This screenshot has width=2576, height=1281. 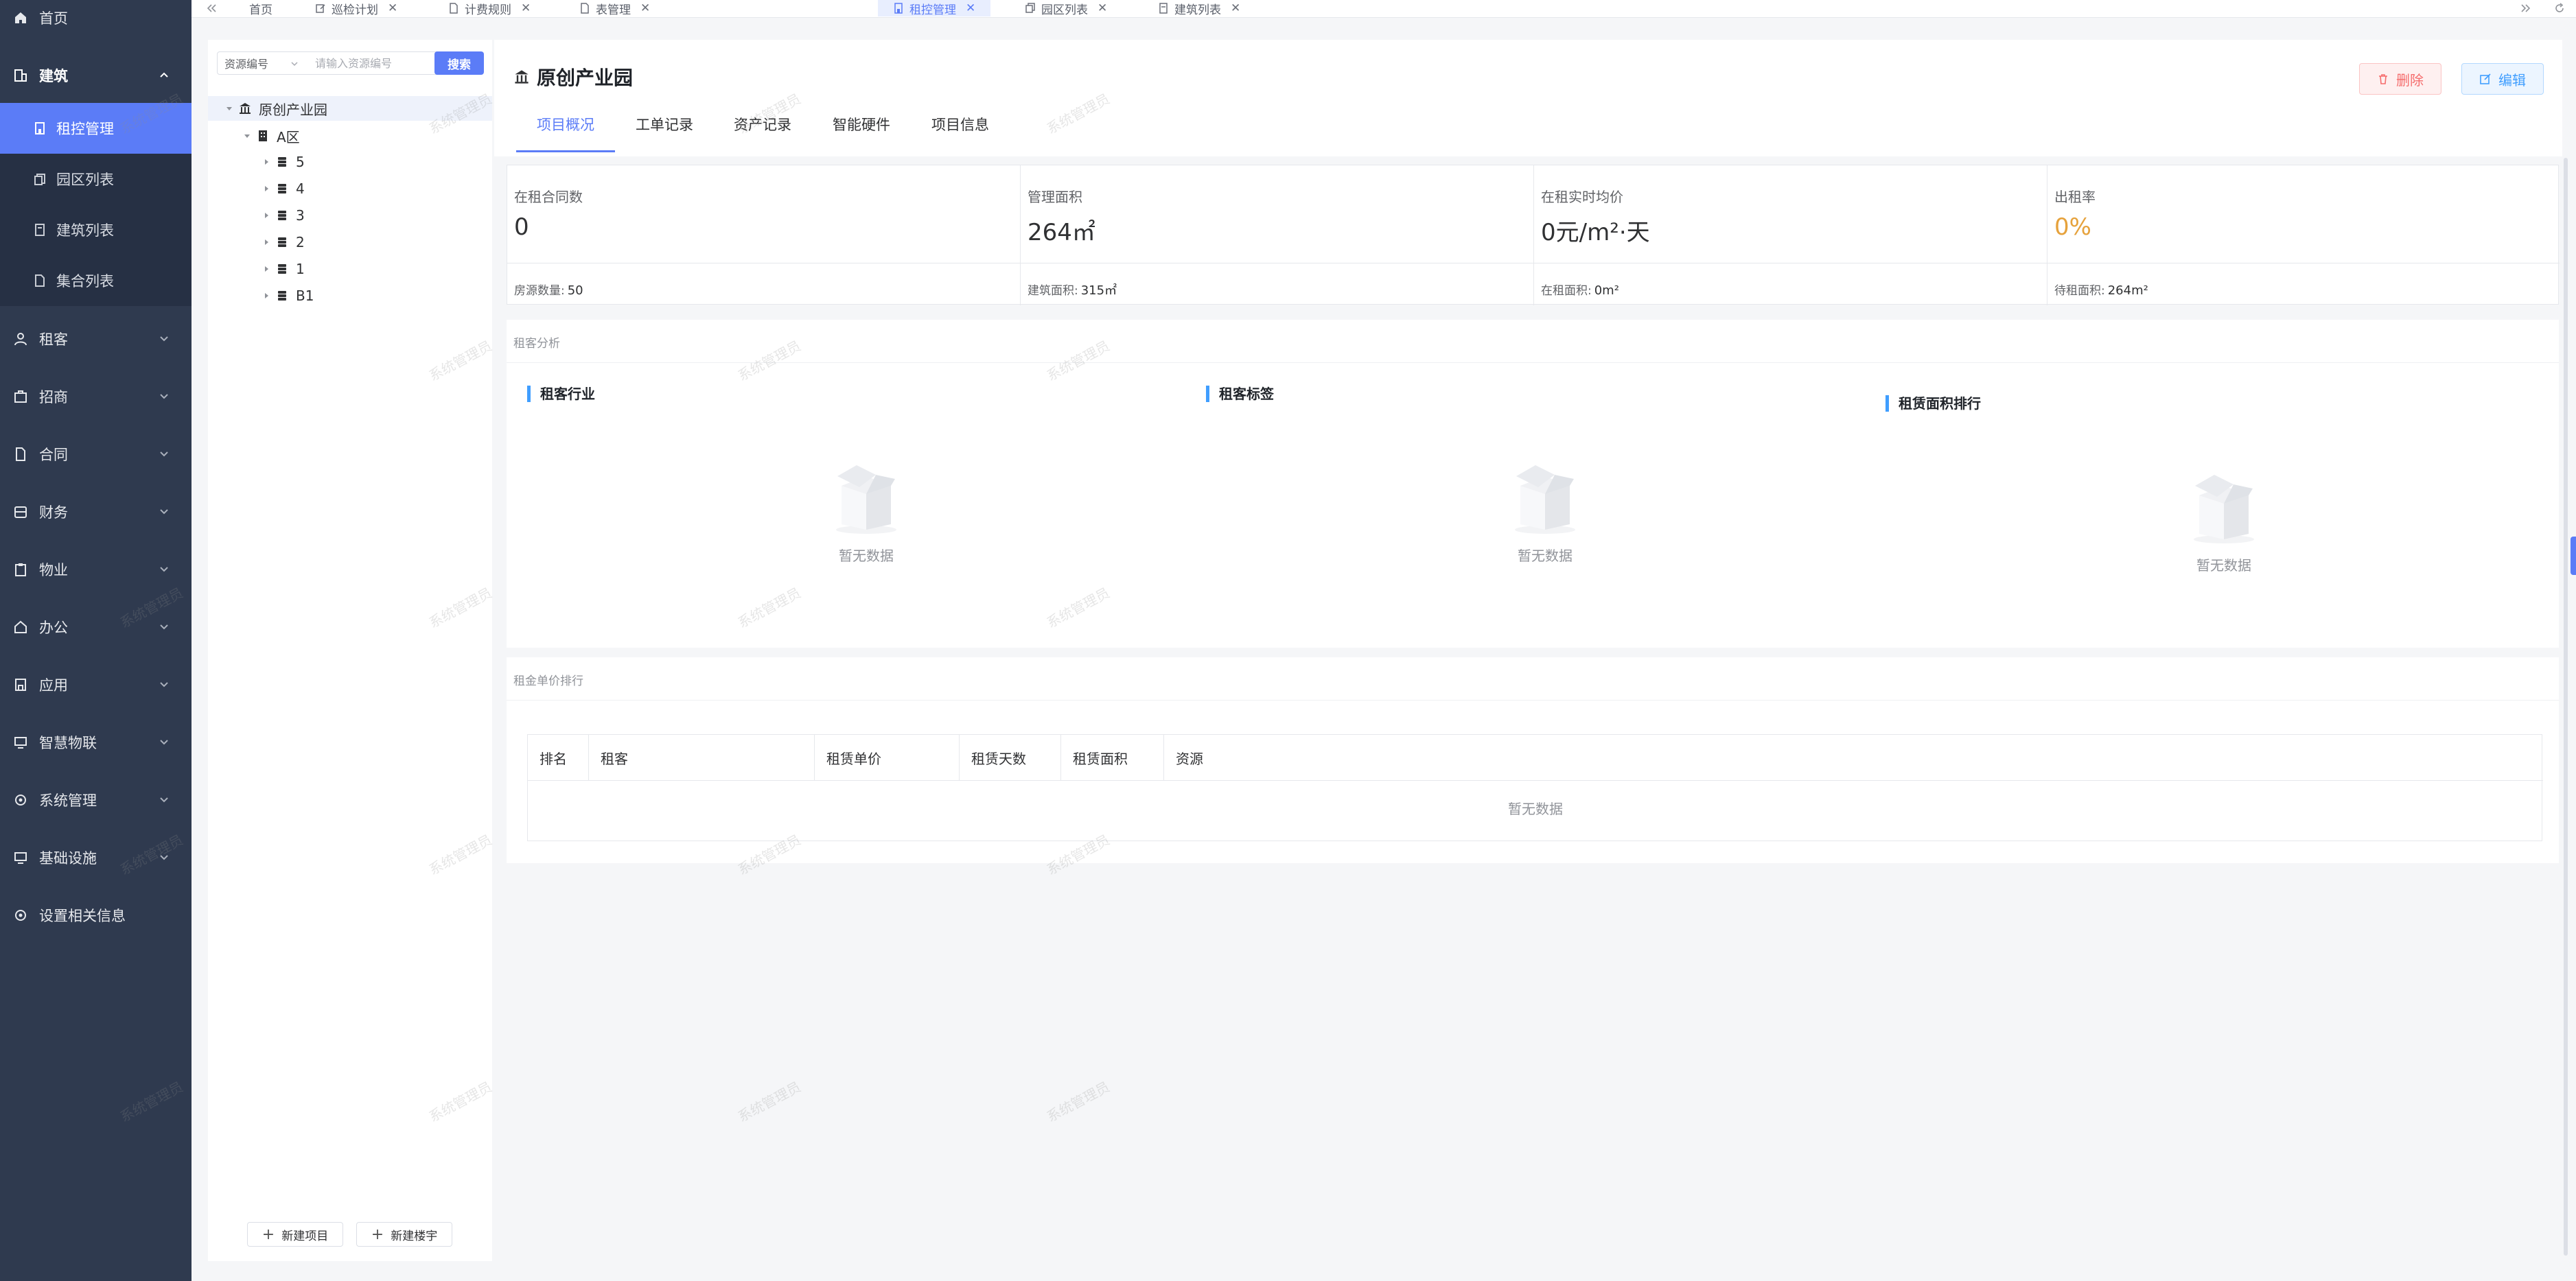 What do you see at coordinates (2566, 707) in the screenshot?
I see `scrollbar` at bounding box center [2566, 707].